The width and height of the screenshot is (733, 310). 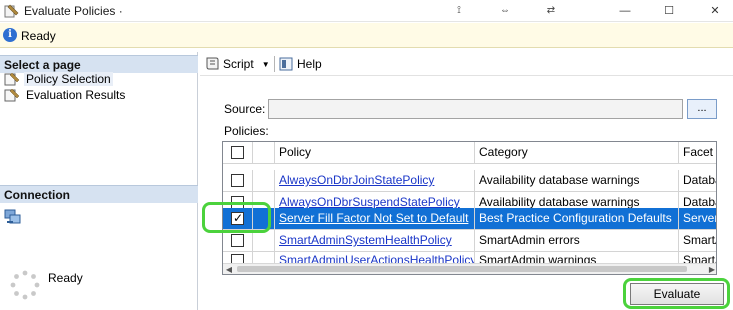 I want to click on maximize-button: ☐, so click(x=669, y=11).